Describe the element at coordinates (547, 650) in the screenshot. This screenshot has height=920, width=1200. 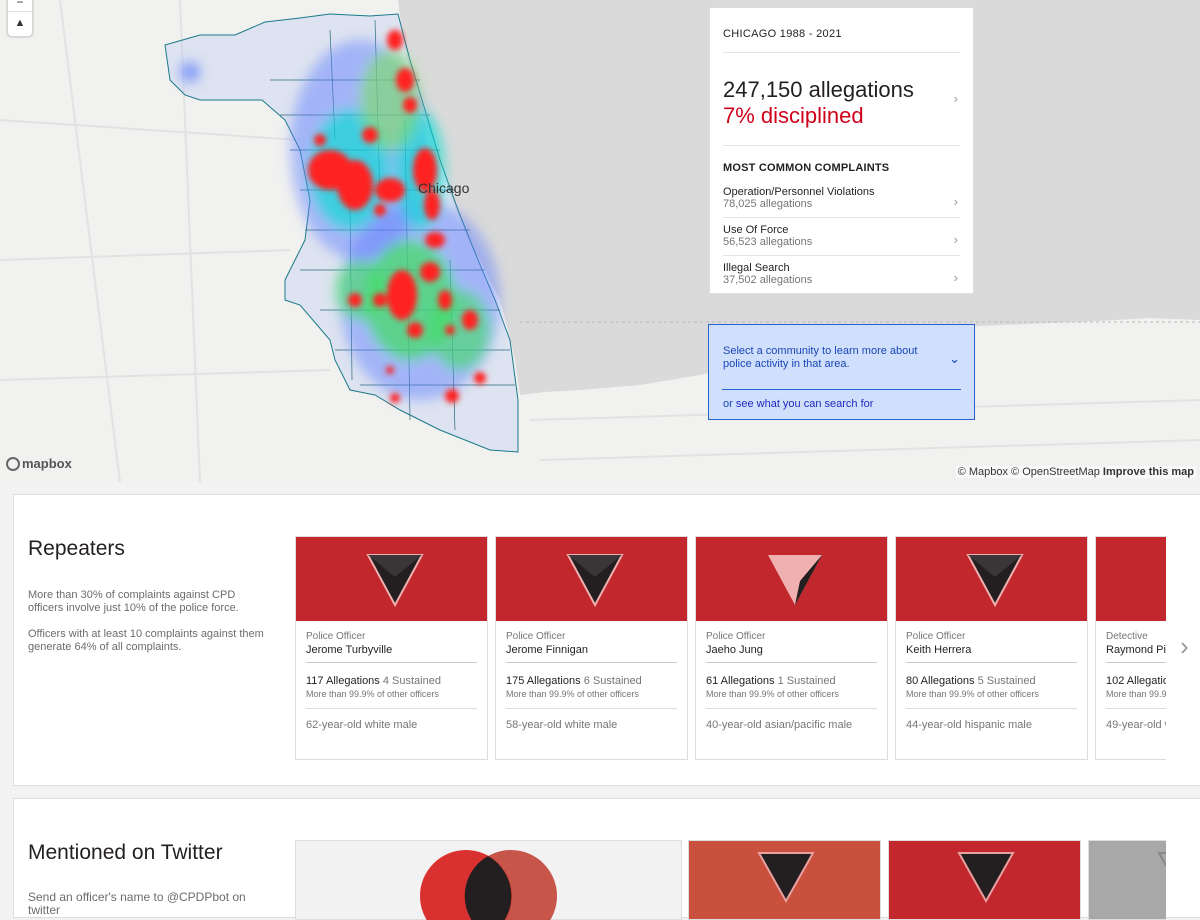
I see `officer-name: Jerome Finnigan` at that location.